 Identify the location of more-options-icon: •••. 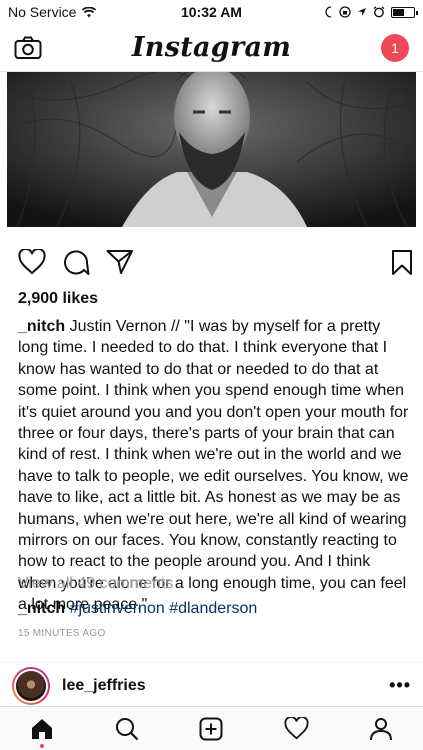
(400, 685).